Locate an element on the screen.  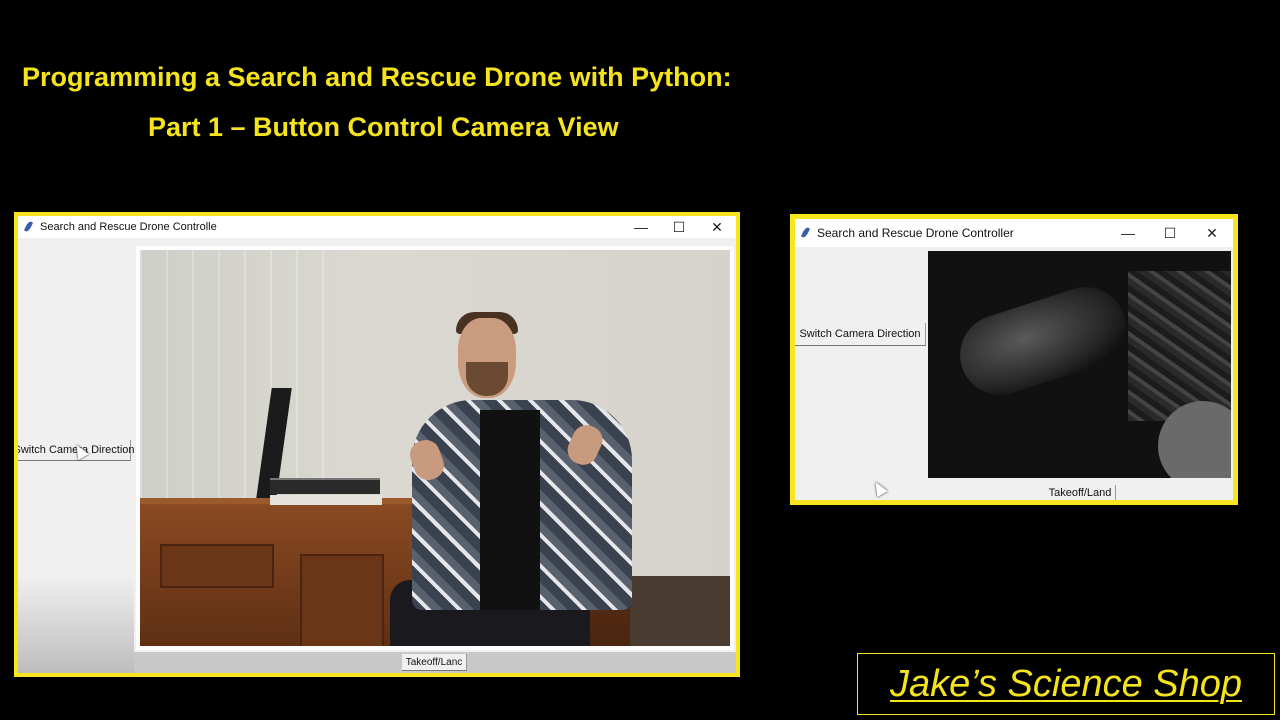
camera-feed-image is located at coordinates (1043, 341).